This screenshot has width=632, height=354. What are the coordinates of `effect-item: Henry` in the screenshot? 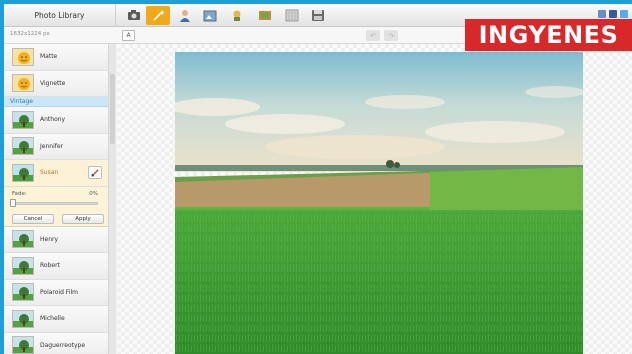 It's located at (56, 239).